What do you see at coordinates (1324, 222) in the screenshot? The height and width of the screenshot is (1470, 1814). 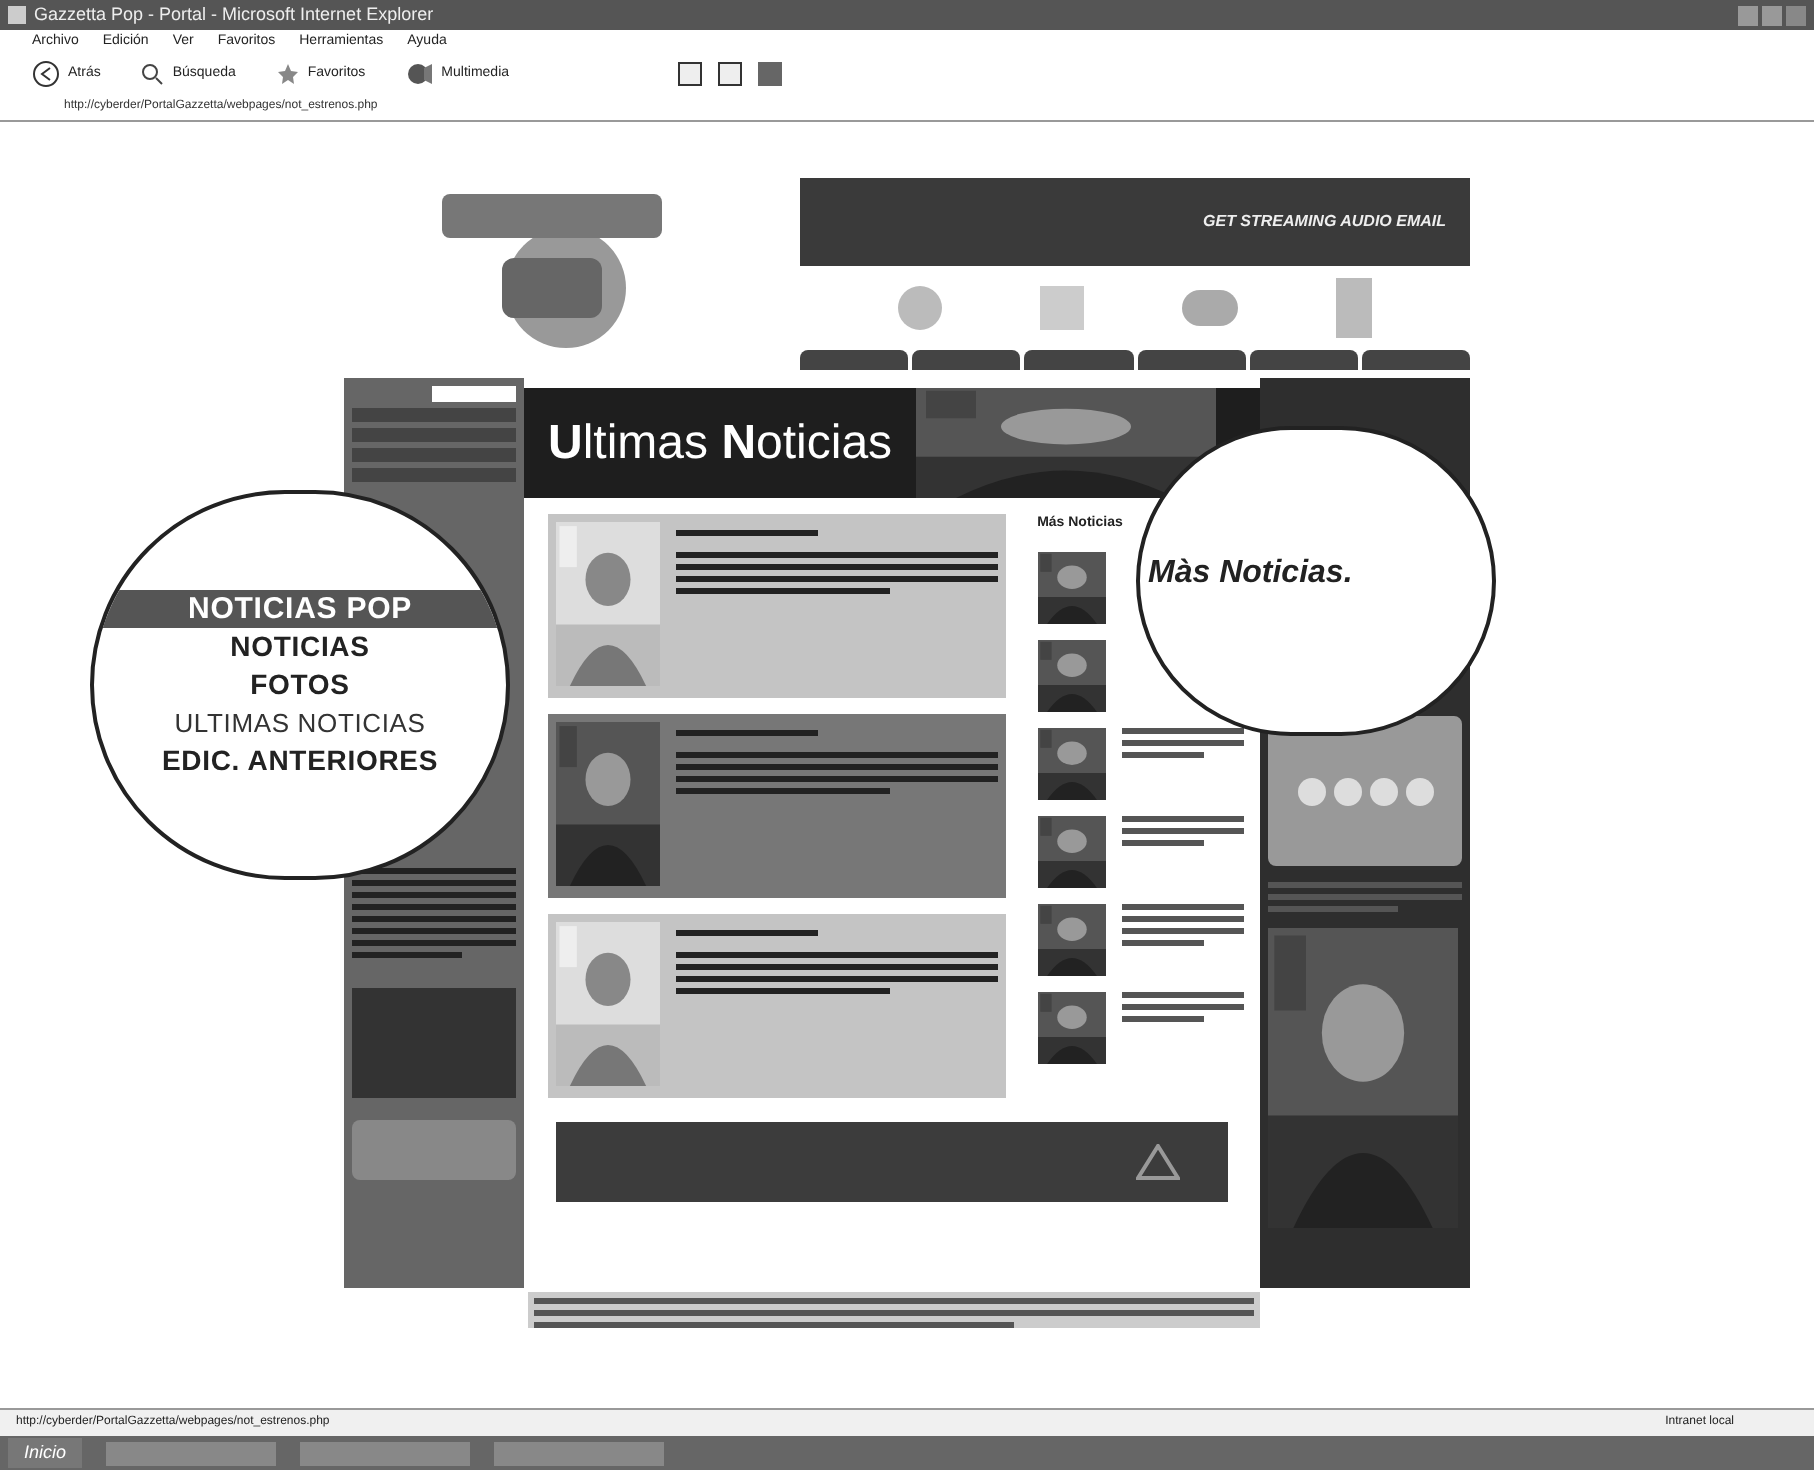 I see `banner-text: GET STREAMING AUDIO EMAIL` at bounding box center [1324, 222].